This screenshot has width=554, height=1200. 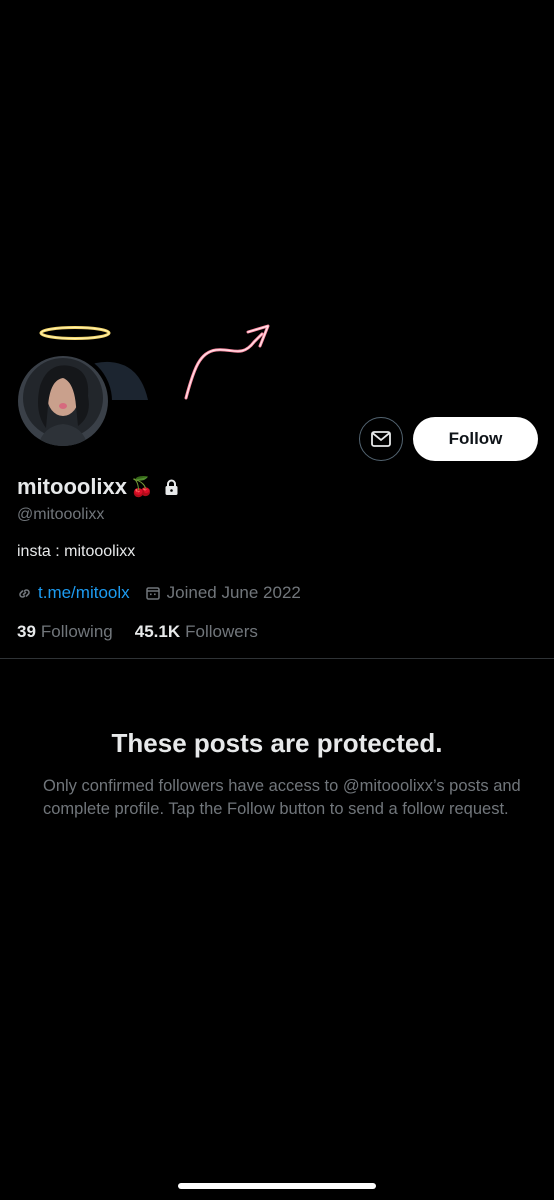 What do you see at coordinates (152, 593) in the screenshot?
I see `calendar-icon` at bounding box center [152, 593].